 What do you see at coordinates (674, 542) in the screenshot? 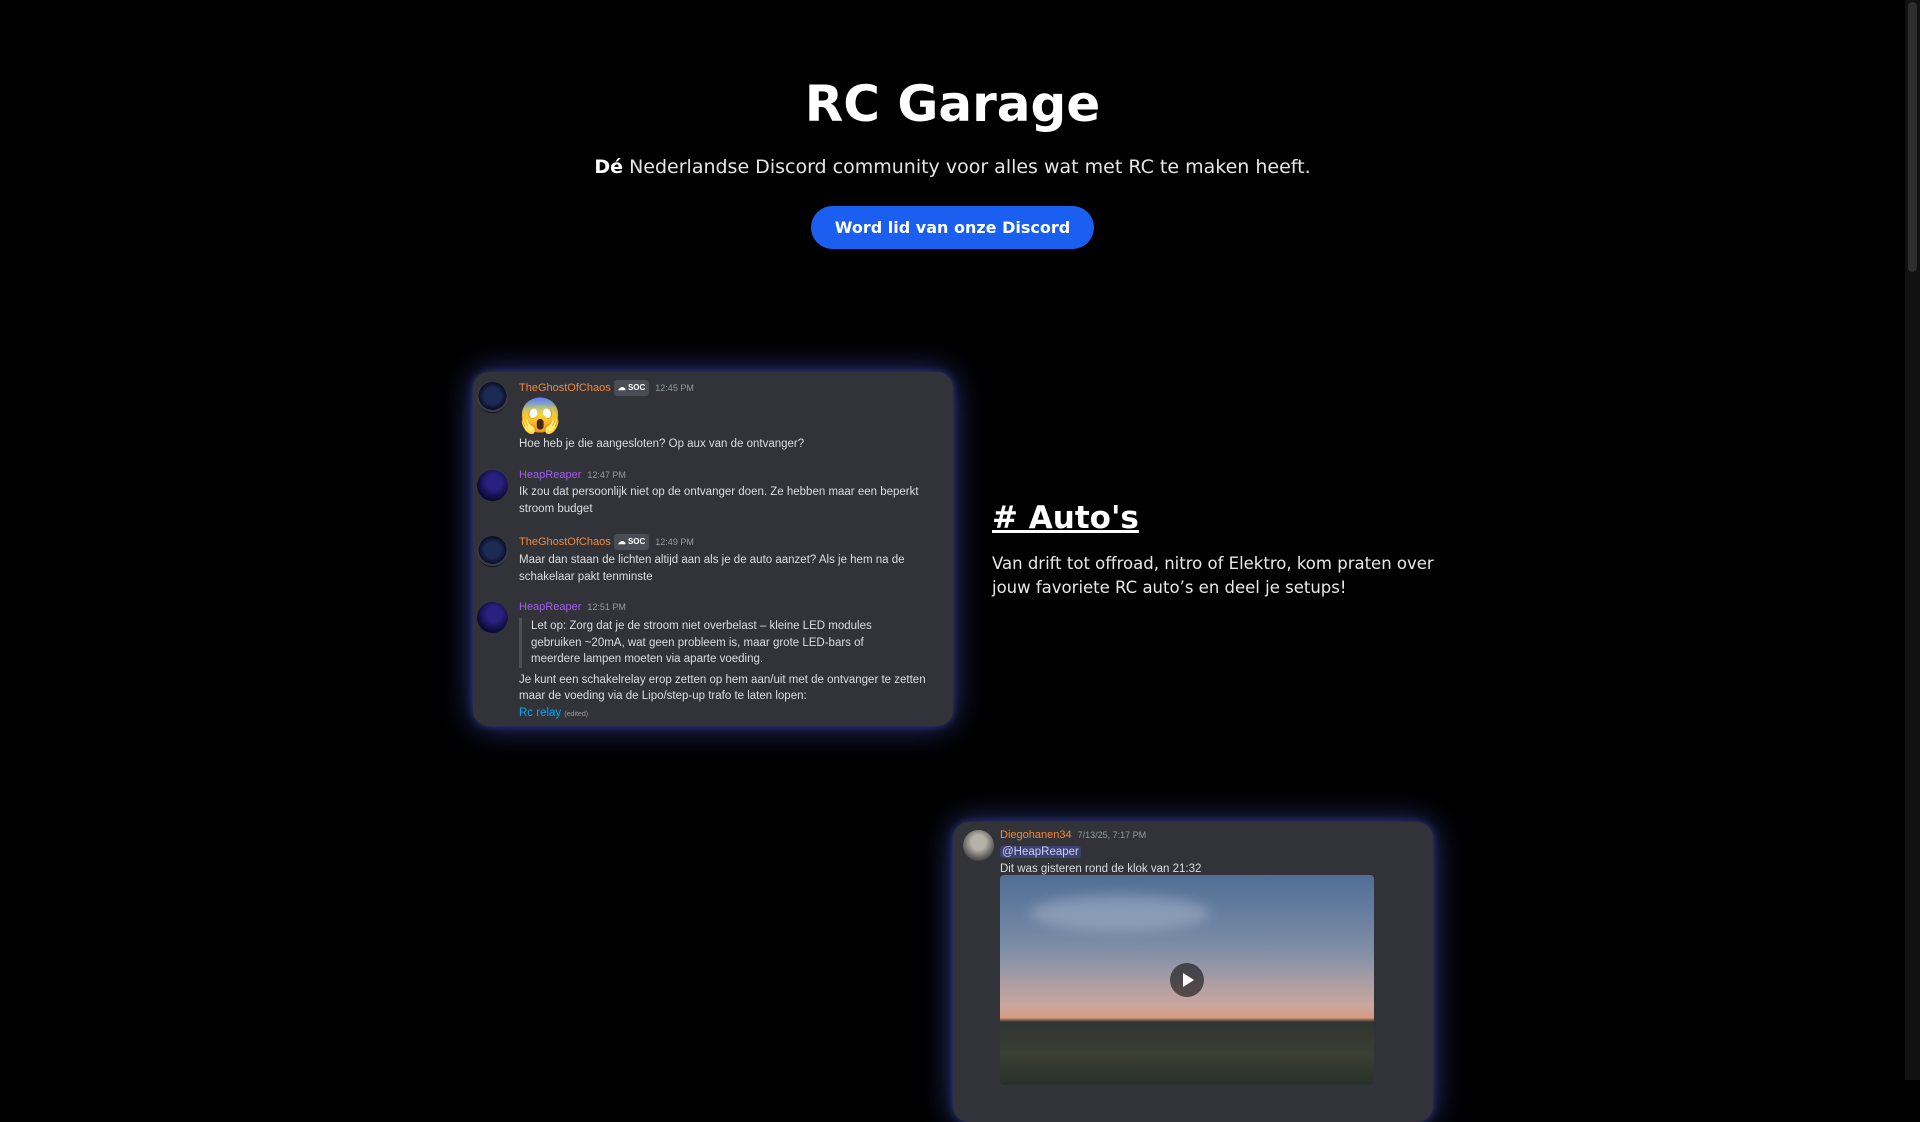
I see `message-time: 12:49 PM` at bounding box center [674, 542].